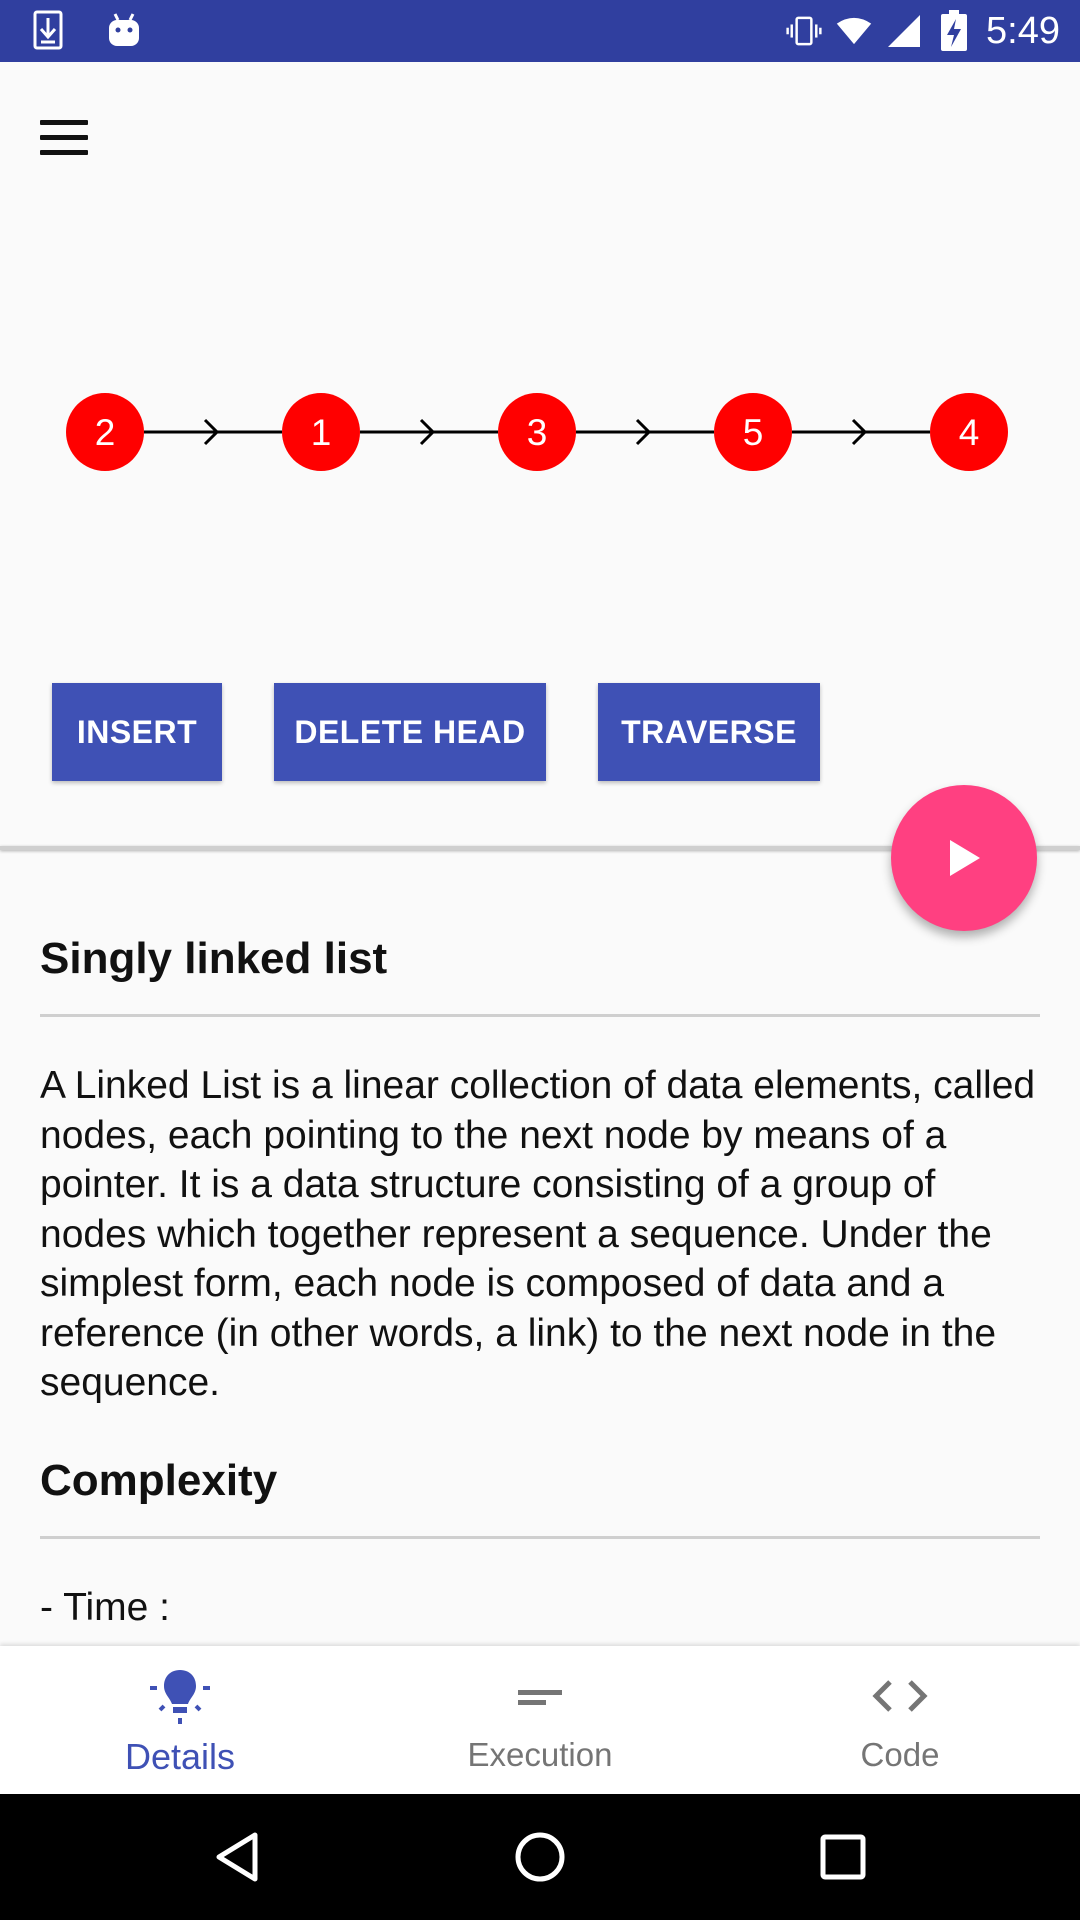 Image resolution: width=1080 pixels, height=1920 pixels. I want to click on nav-item-details: Details, so click(180, 1720).